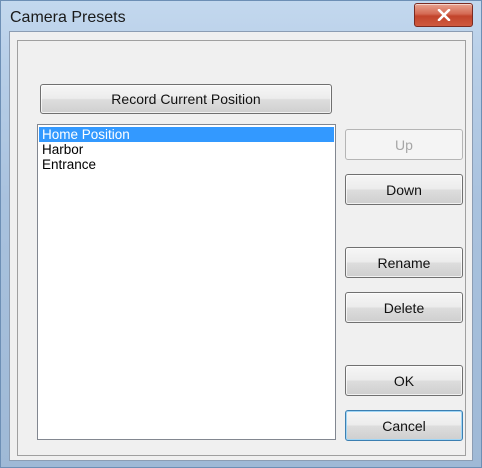 This screenshot has height=468, width=482. I want to click on list-item: Entrance, so click(186, 164).